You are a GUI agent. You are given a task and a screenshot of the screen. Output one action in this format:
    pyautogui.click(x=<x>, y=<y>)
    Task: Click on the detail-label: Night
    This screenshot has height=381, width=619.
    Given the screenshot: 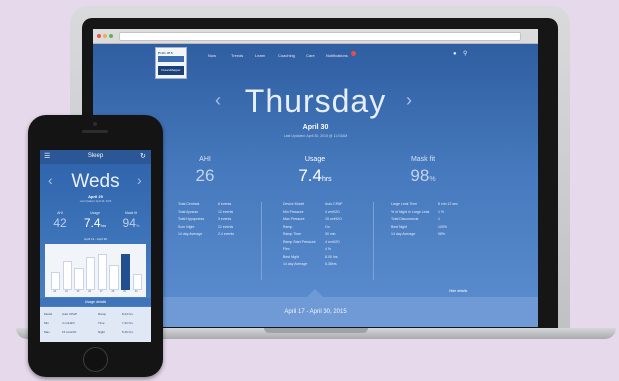 What is the action you would take?
    pyautogui.click(x=102, y=332)
    